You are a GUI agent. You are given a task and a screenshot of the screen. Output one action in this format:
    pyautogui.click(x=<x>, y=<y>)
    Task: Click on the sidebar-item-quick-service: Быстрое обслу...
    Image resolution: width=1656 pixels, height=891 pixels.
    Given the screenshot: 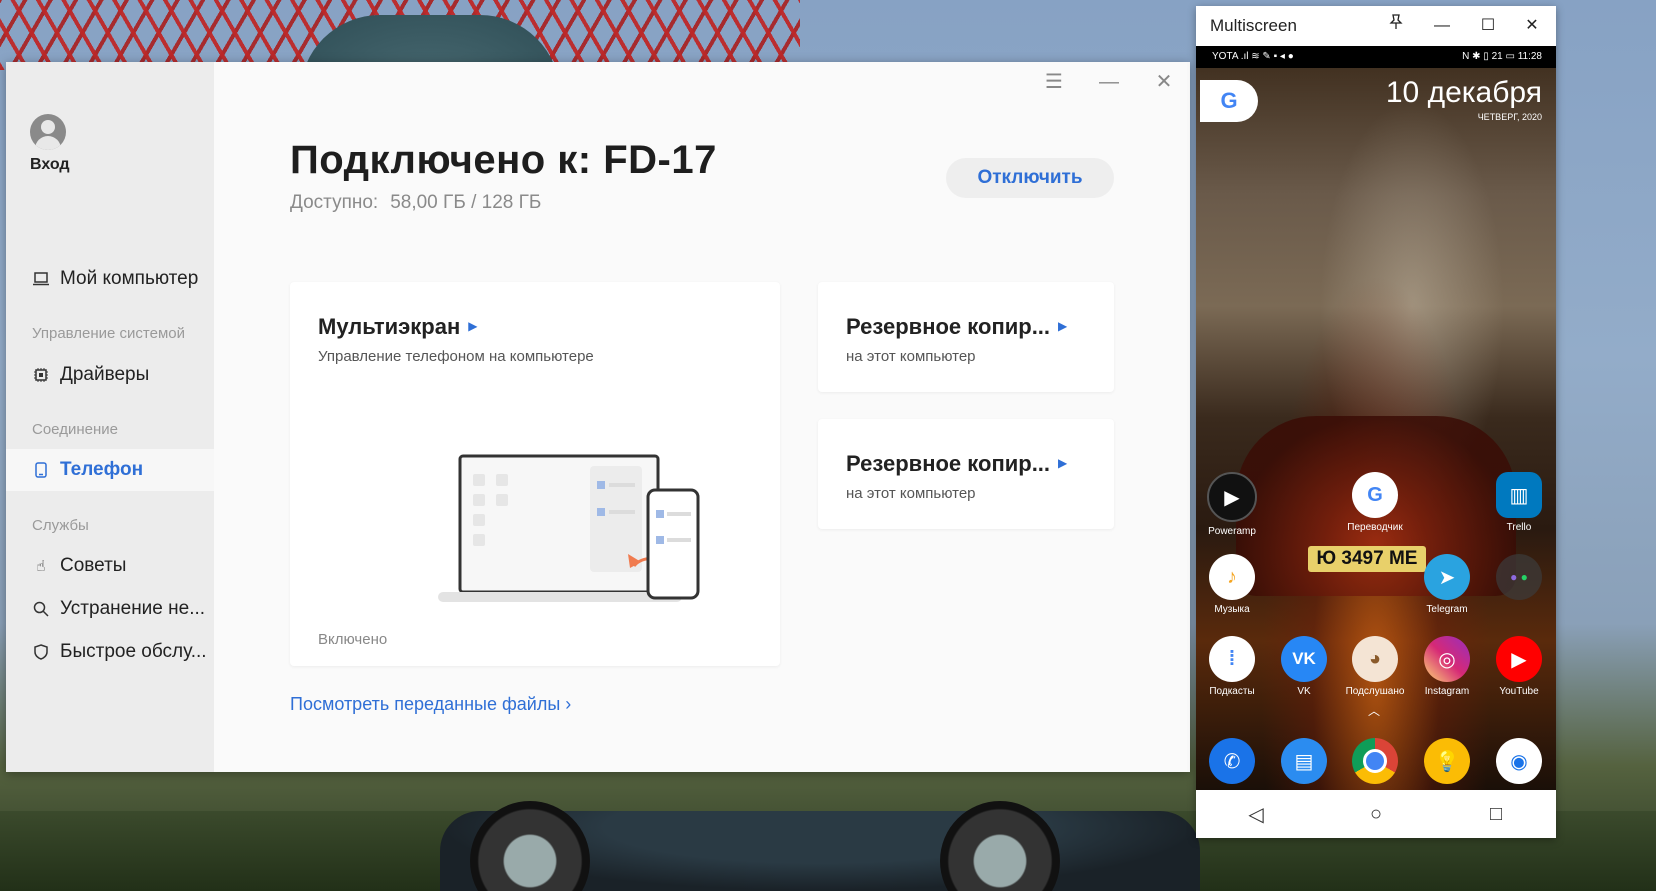 What is the action you would take?
    pyautogui.click(x=110, y=652)
    